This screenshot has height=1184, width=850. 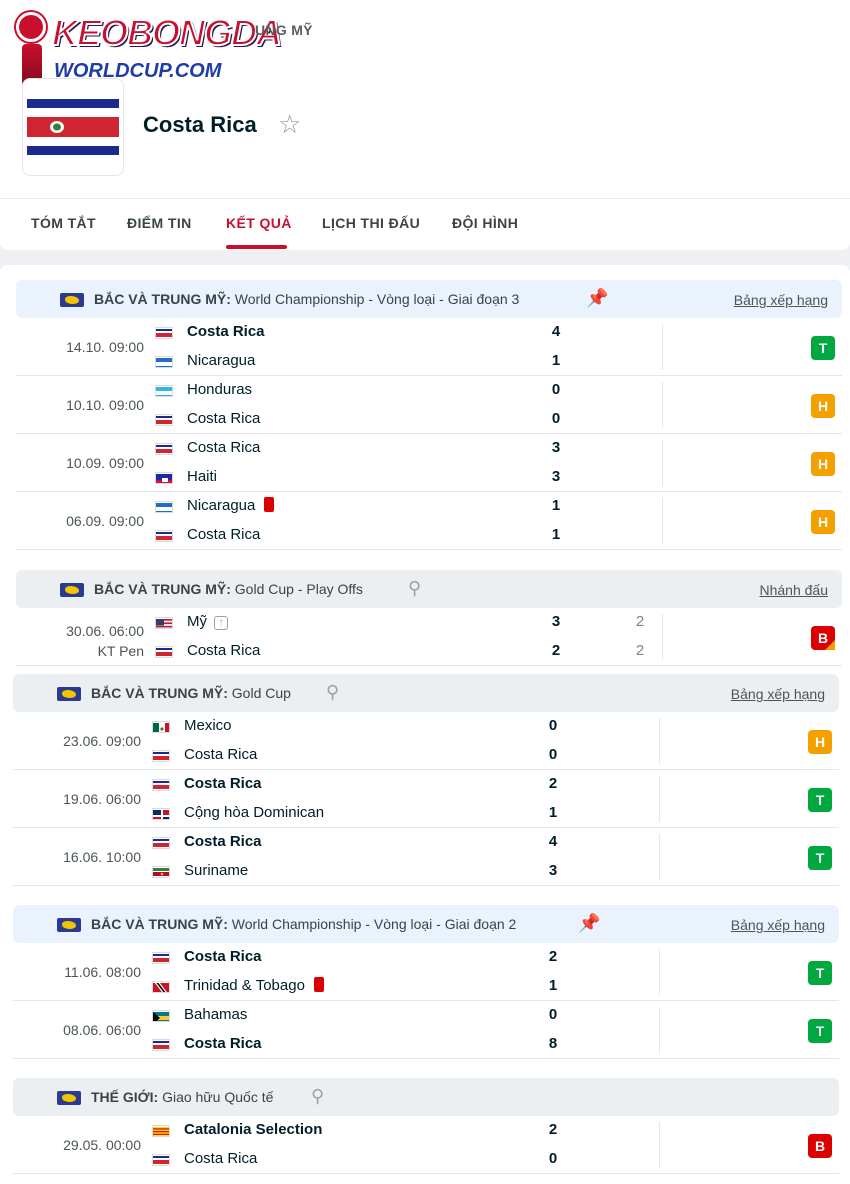 I want to click on match-row: 10.10. 09:00 Honduras 0 Costa Rica 0 H, so click(x=429, y=405).